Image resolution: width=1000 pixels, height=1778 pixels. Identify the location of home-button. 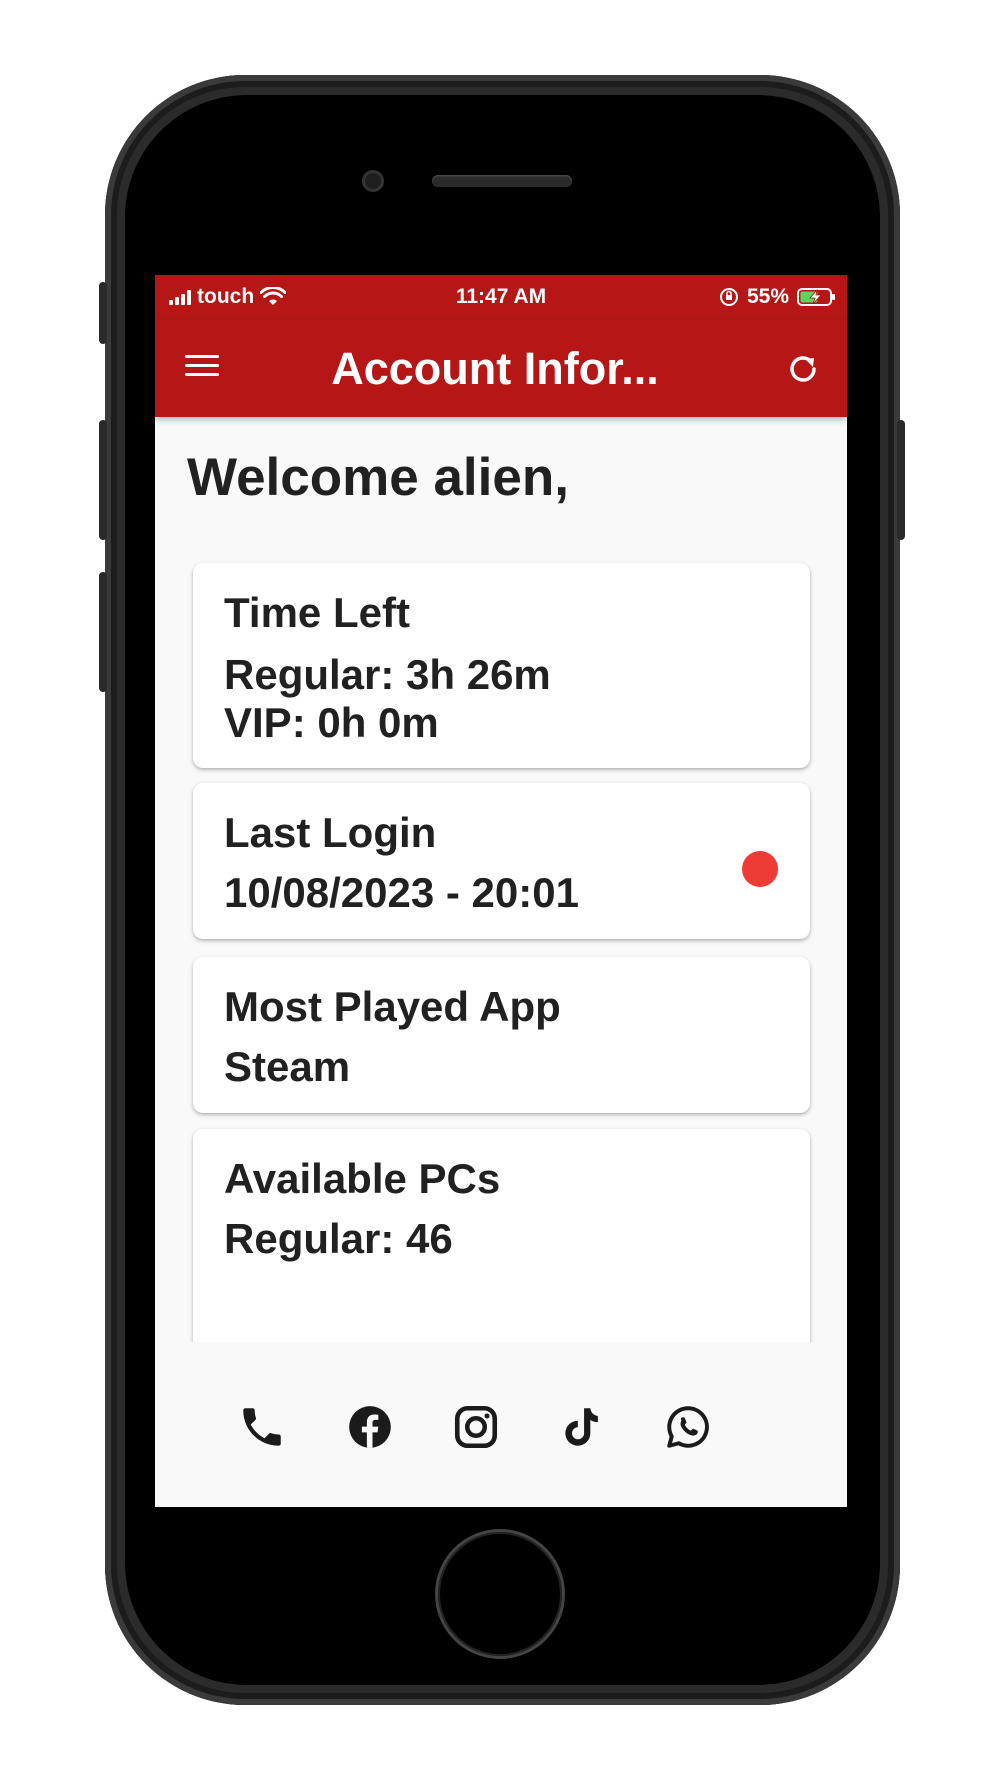
(500, 1594).